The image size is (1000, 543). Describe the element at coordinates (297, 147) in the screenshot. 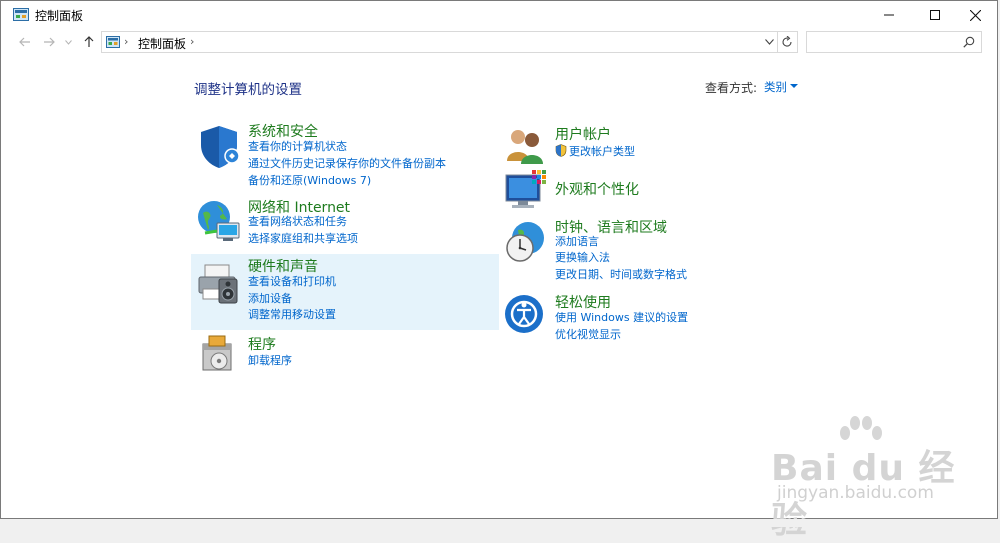

I see `category-link: 查看你的计算机状态` at that location.